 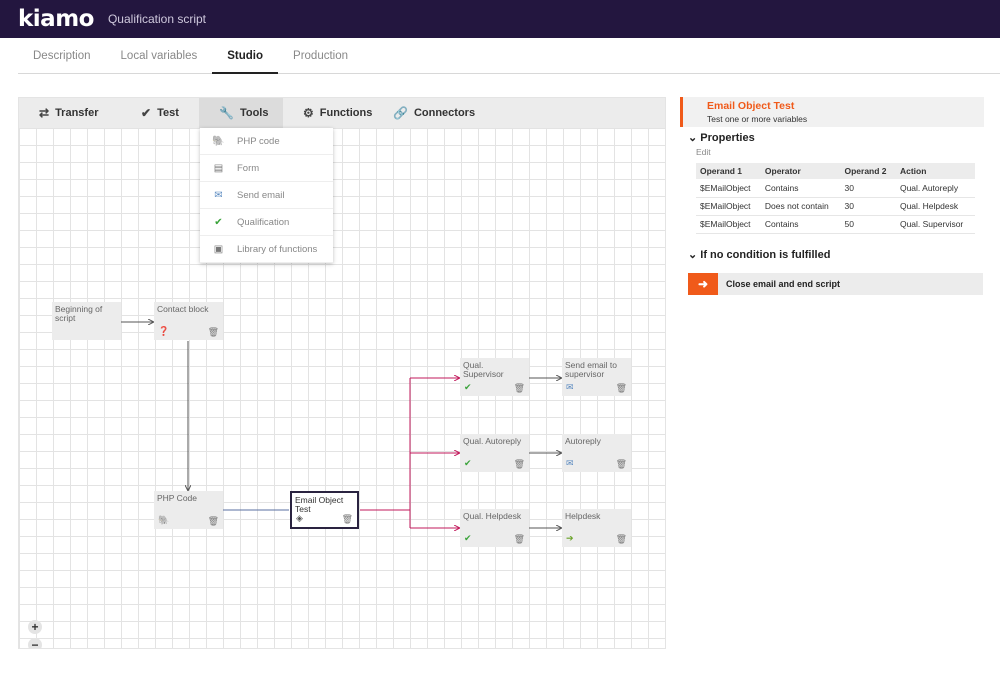 What do you see at coordinates (728, 171) in the screenshot?
I see `column-header: Operand 1` at bounding box center [728, 171].